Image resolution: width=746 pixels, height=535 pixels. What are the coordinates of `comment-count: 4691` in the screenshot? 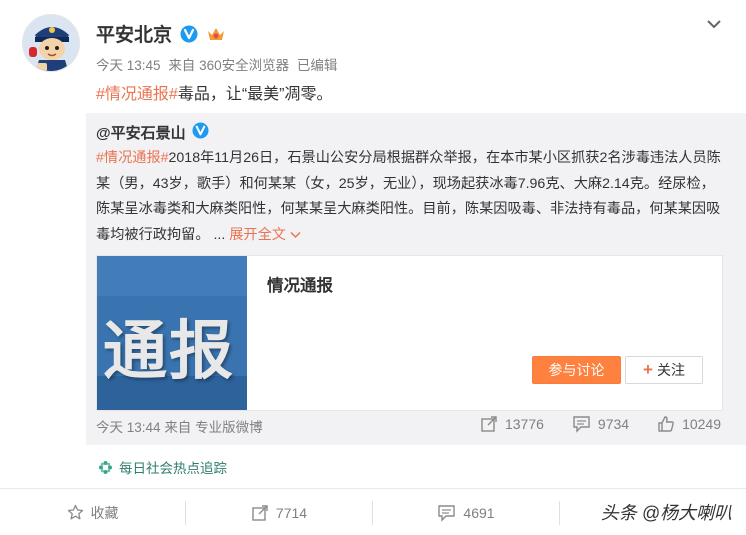 It's located at (479, 512).